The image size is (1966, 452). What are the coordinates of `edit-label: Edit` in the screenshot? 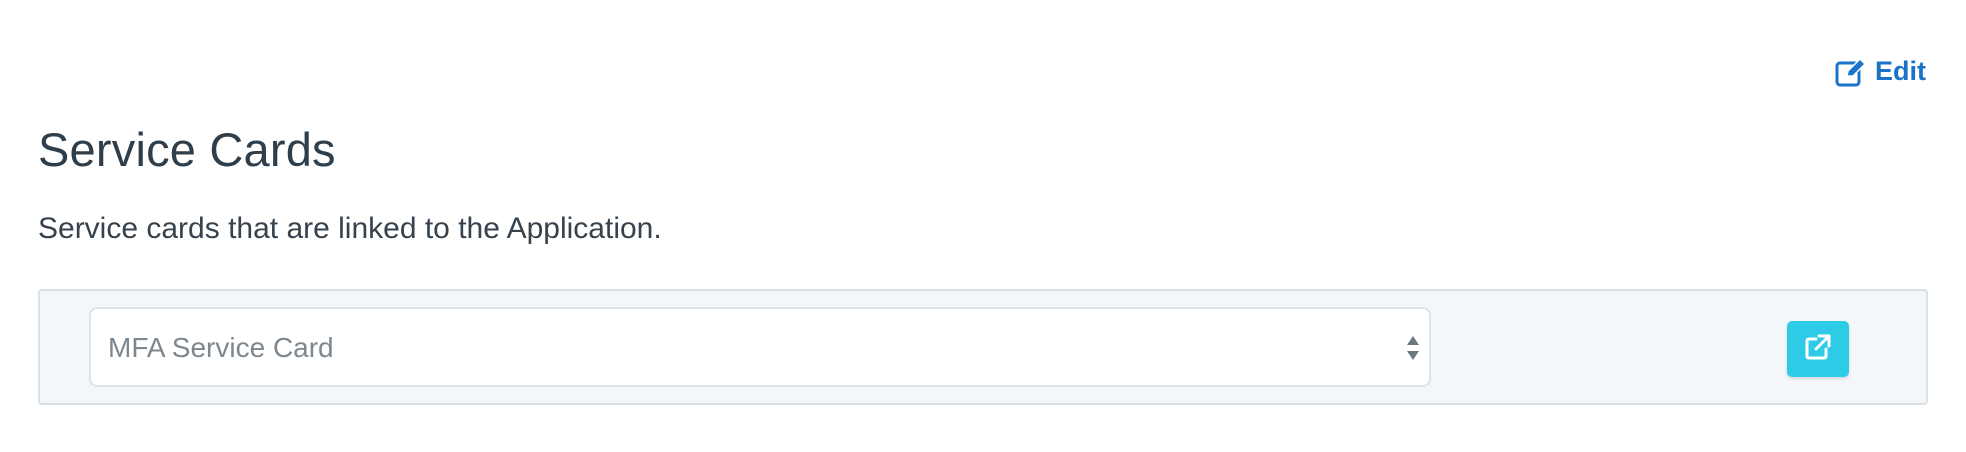 It's located at (1900, 71).